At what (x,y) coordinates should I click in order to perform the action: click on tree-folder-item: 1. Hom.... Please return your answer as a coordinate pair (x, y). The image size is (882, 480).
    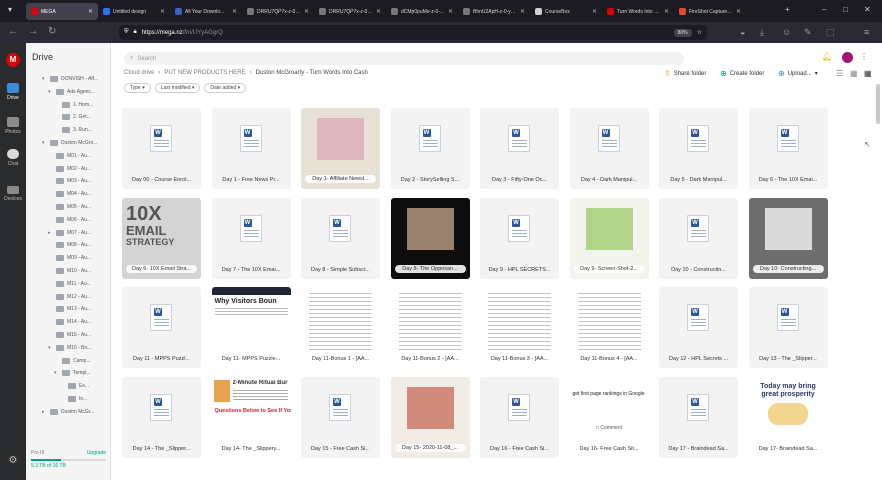
    Looking at the image, I should click on (73, 105).